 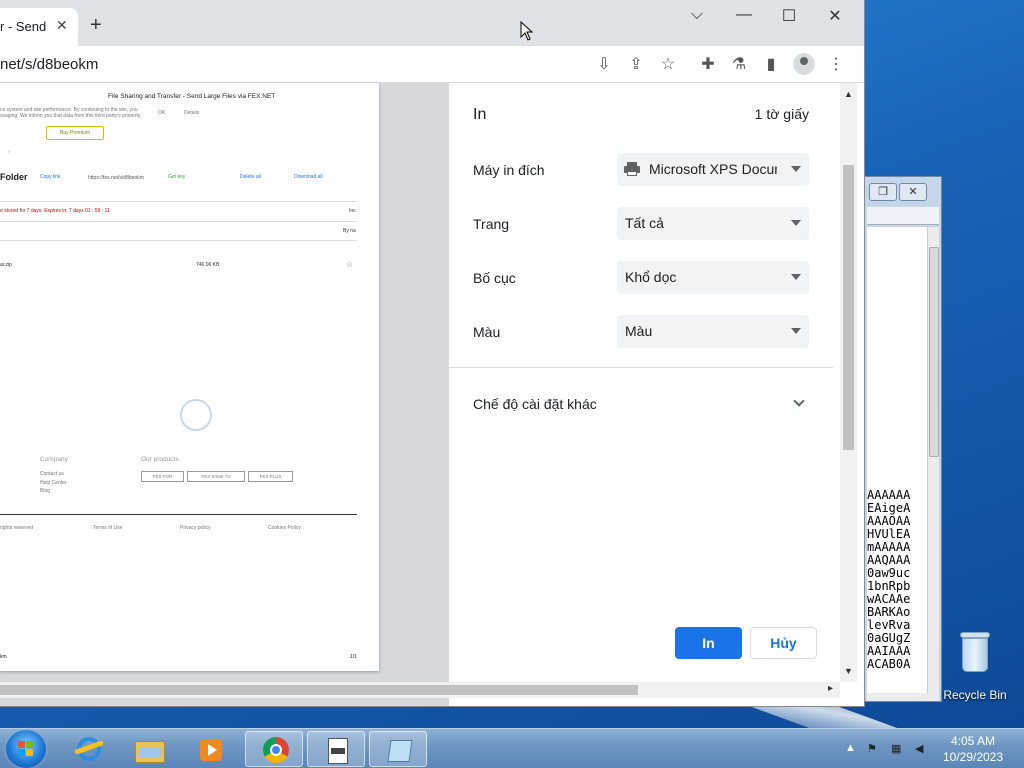 What do you see at coordinates (708, 643) in the screenshot?
I see `print-button: In` at bounding box center [708, 643].